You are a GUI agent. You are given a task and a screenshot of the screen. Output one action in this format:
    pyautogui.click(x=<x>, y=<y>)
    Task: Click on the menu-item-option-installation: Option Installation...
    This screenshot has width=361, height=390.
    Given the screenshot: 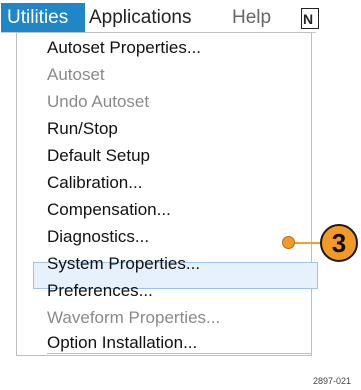 What is the action you would take?
    pyautogui.click(x=122, y=343)
    